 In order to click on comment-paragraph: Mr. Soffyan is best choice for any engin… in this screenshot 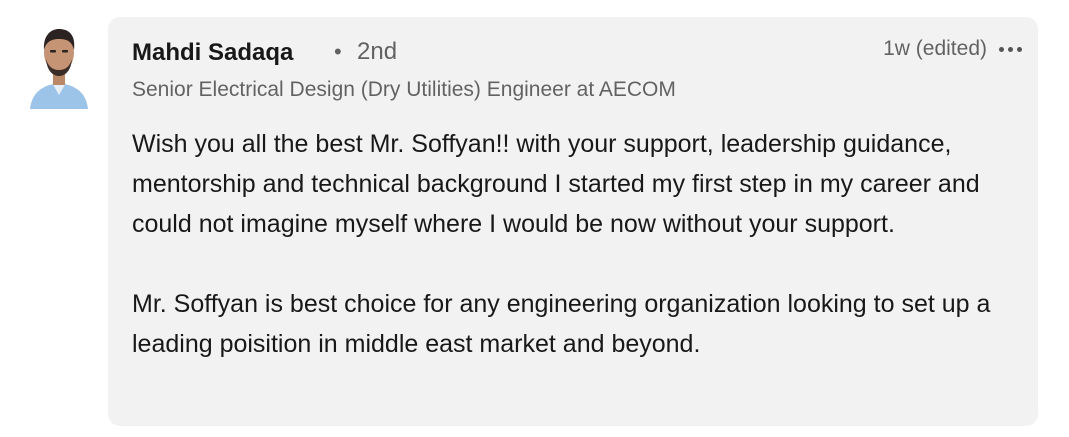, I will do `click(561, 324)`.